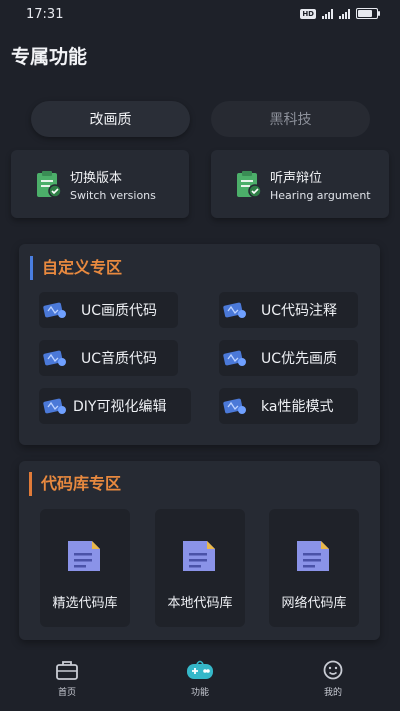 The width and height of the screenshot is (400, 711). What do you see at coordinates (288, 358) in the screenshot?
I see `uc-priority-quality-button: UC优先画质` at bounding box center [288, 358].